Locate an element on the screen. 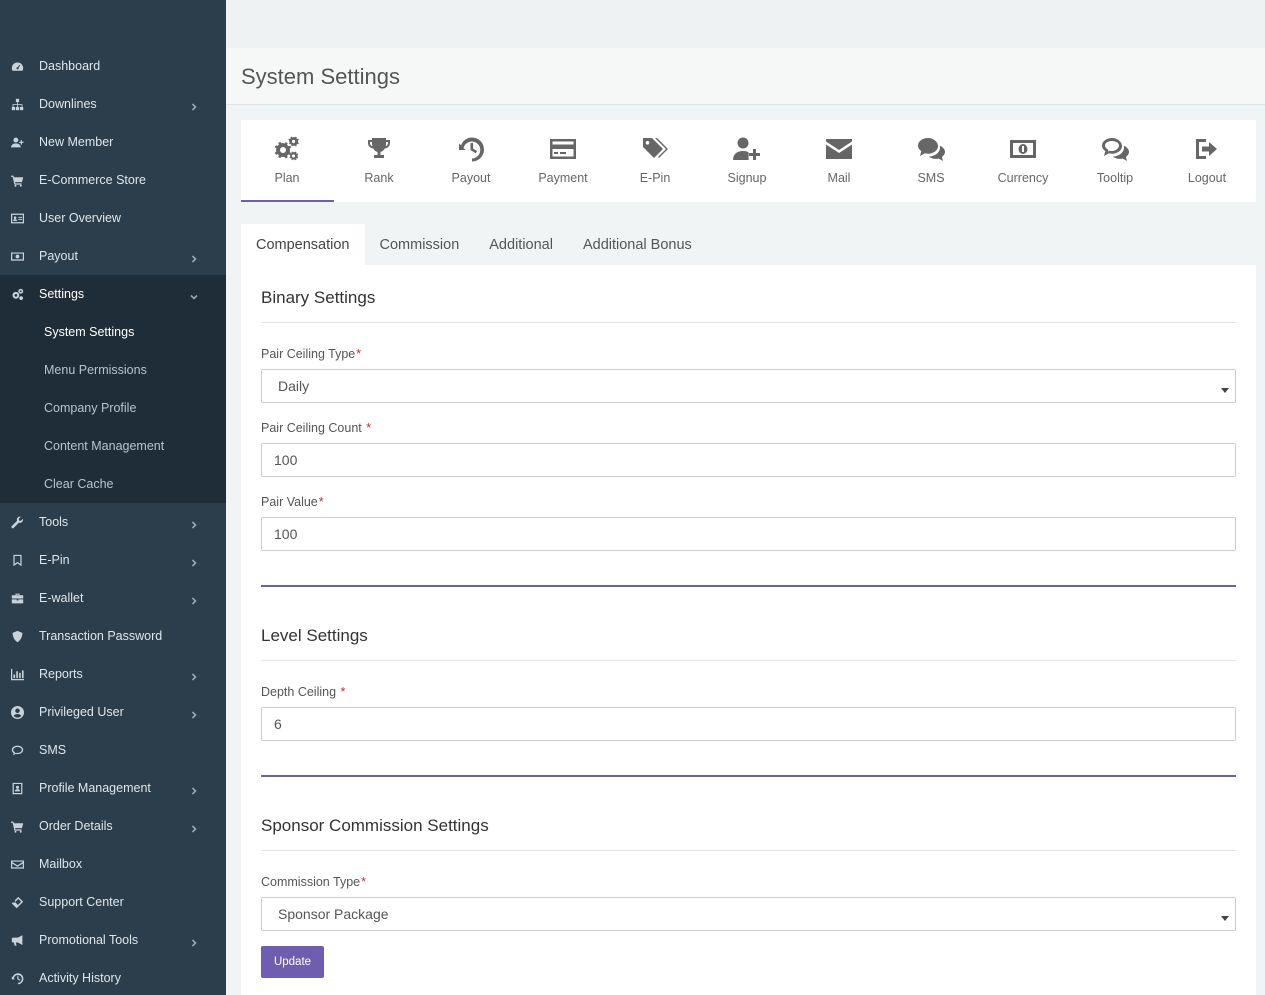 The height and width of the screenshot is (995, 1265). comments-outline-icon is located at coordinates (1115, 149).